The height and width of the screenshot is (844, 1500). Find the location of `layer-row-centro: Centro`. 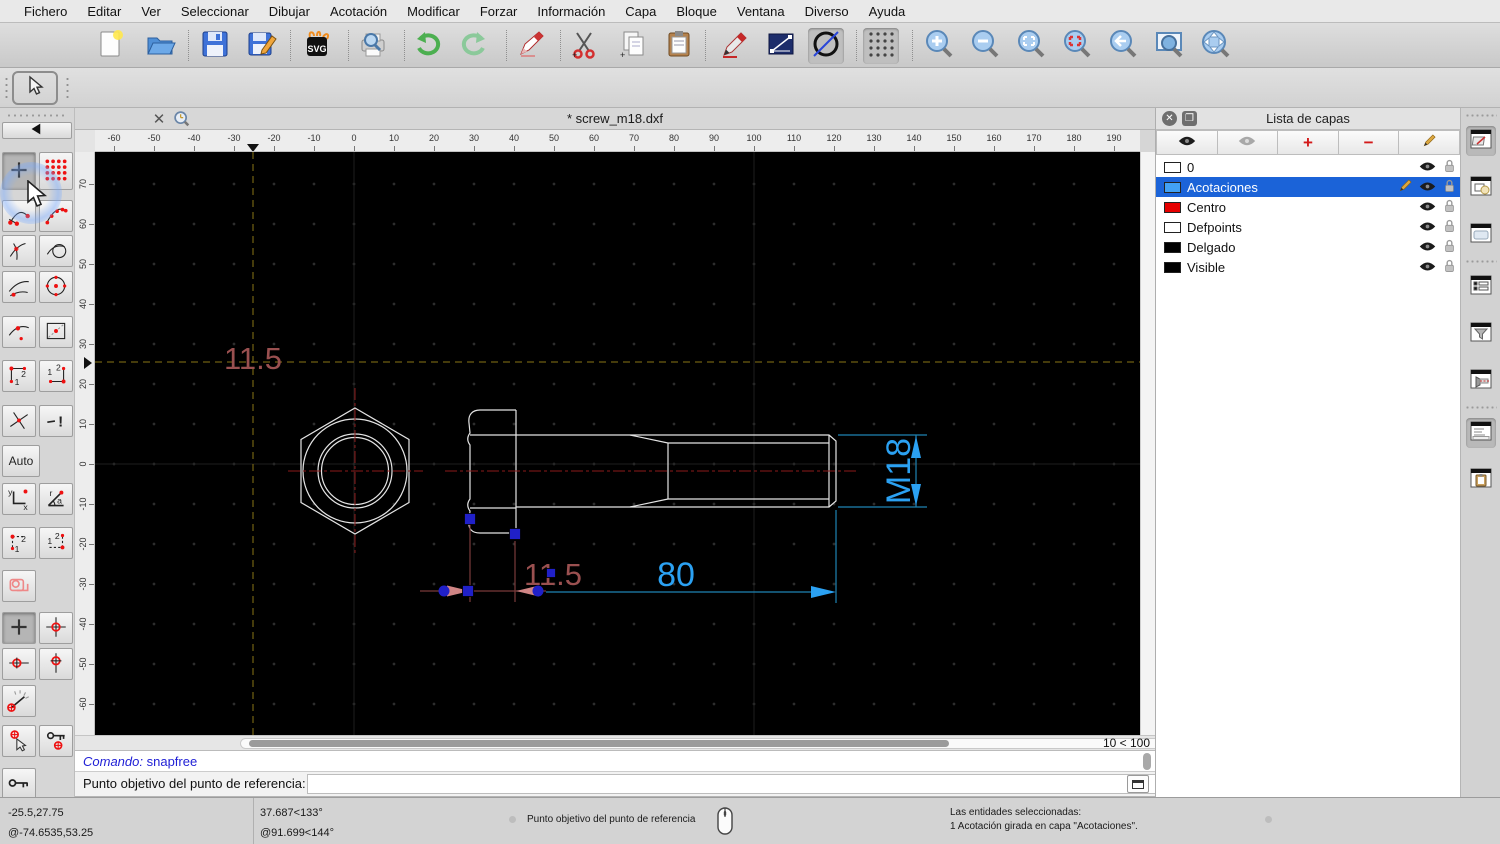

layer-row-centro: Centro is located at coordinates (1308, 207).